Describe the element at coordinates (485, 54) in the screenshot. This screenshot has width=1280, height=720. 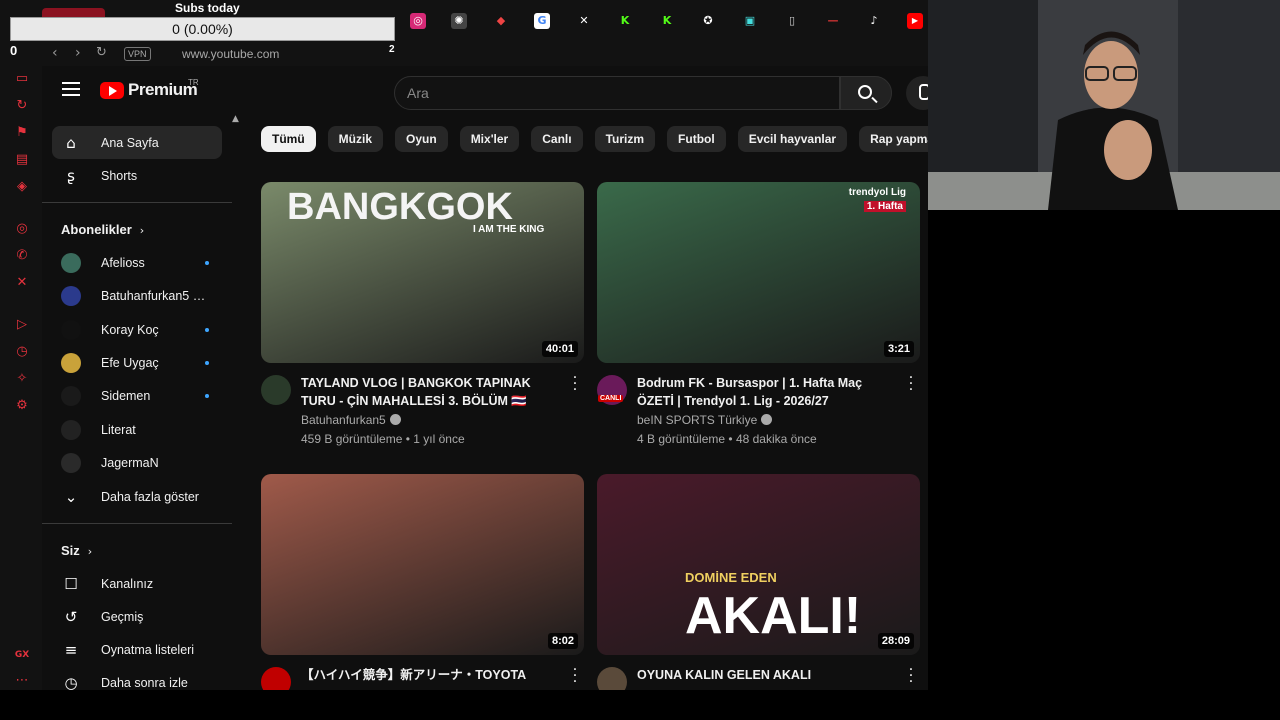
I see `address-bar: ‹ › ↻ VPN www.youtube.com` at that location.